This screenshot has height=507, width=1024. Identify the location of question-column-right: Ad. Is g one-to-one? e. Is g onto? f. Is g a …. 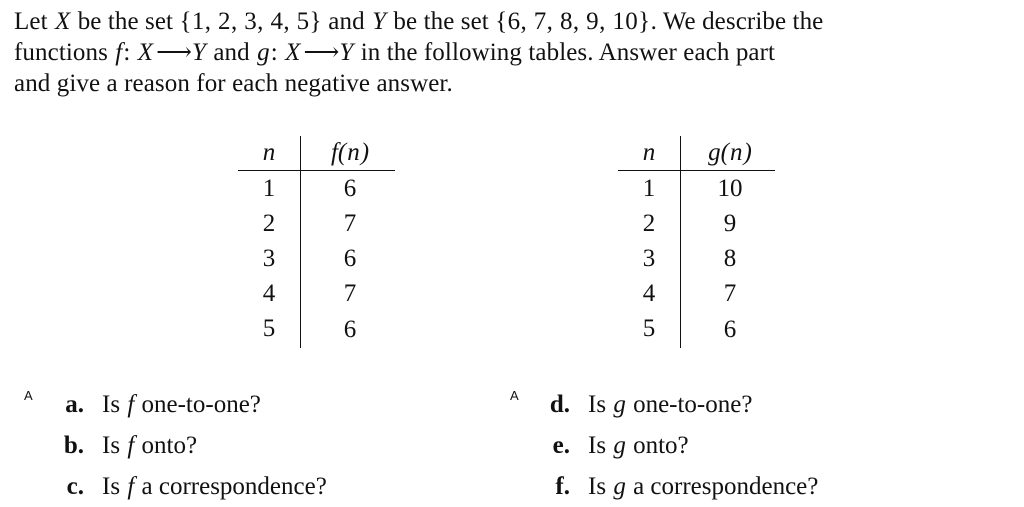
(664, 445).